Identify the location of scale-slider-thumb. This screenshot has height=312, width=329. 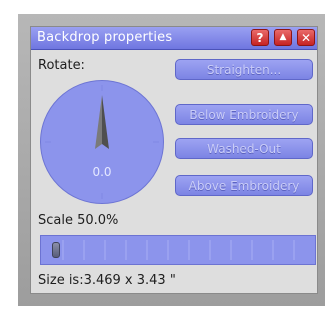
(56, 250).